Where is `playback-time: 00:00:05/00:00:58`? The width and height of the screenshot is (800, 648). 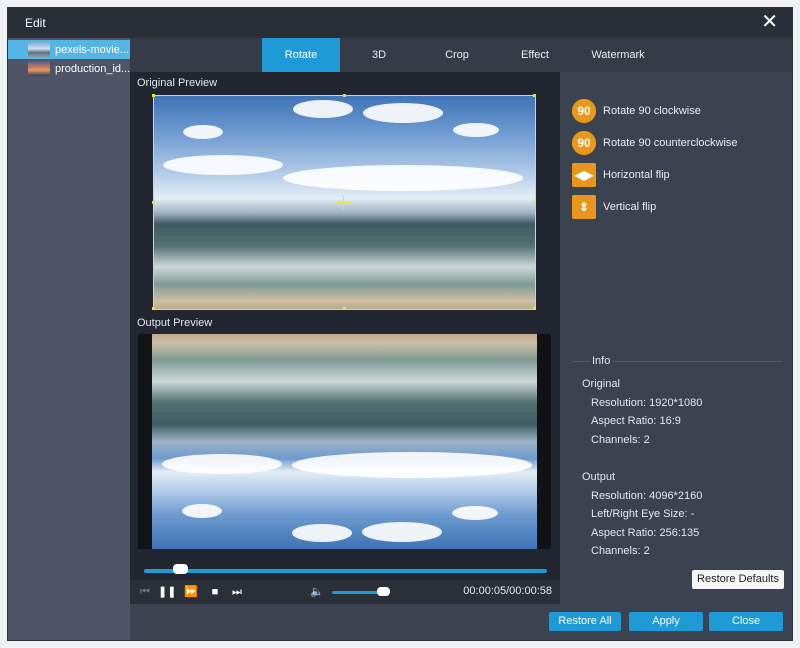 playback-time: 00:00:05/00:00:58 is located at coordinates (507, 591).